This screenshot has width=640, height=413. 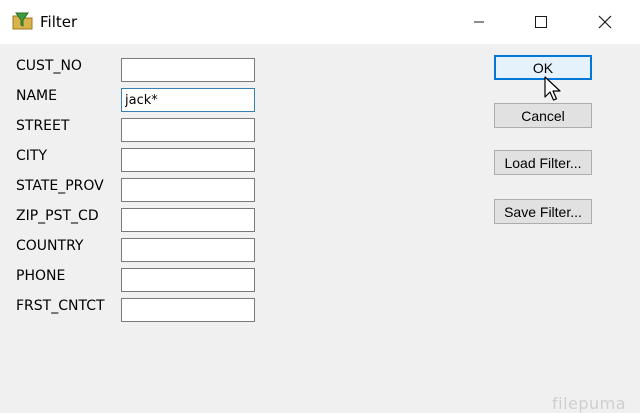 I want to click on phone-input, so click(x=188, y=280).